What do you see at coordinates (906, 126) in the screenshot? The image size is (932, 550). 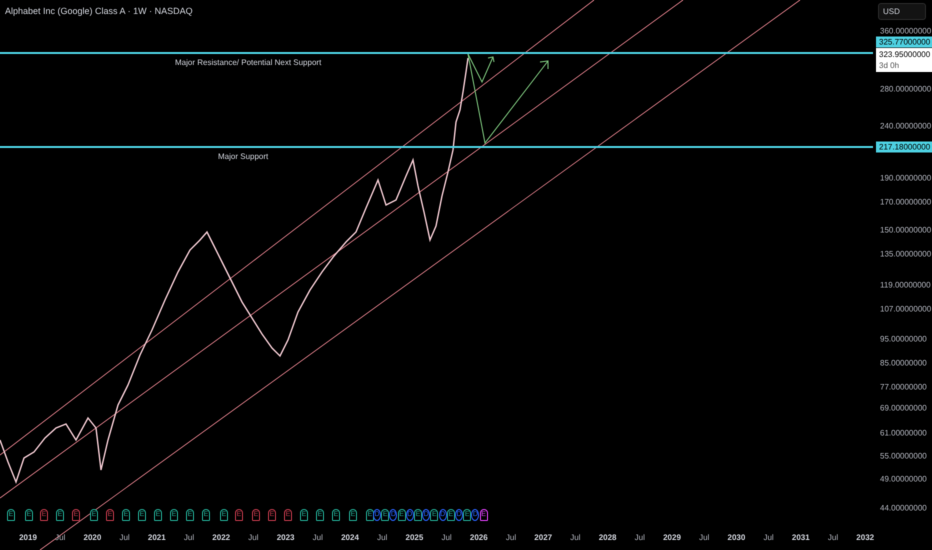 I see `price-label: 240.00000000` at bounding box center [906, 126].